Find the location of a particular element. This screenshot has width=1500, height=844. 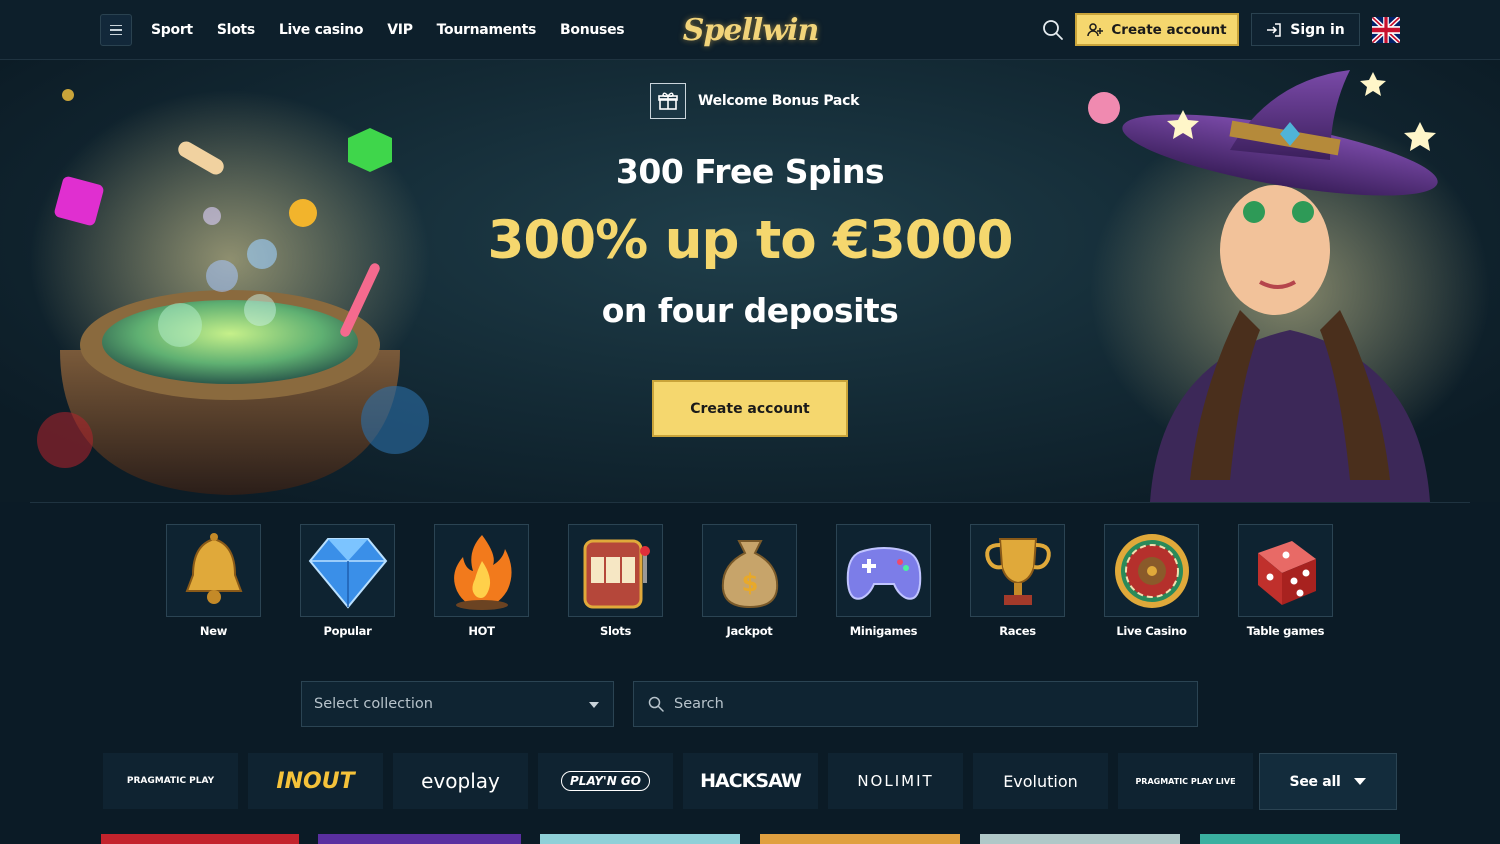

logo-text: Spellwin is located at coordinates (751, 30).